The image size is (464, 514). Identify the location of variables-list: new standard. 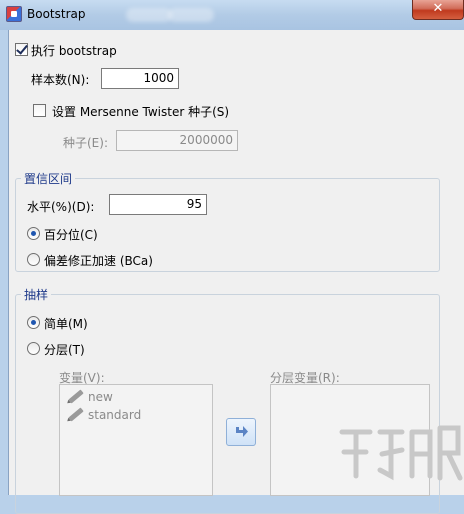
(136, 440).